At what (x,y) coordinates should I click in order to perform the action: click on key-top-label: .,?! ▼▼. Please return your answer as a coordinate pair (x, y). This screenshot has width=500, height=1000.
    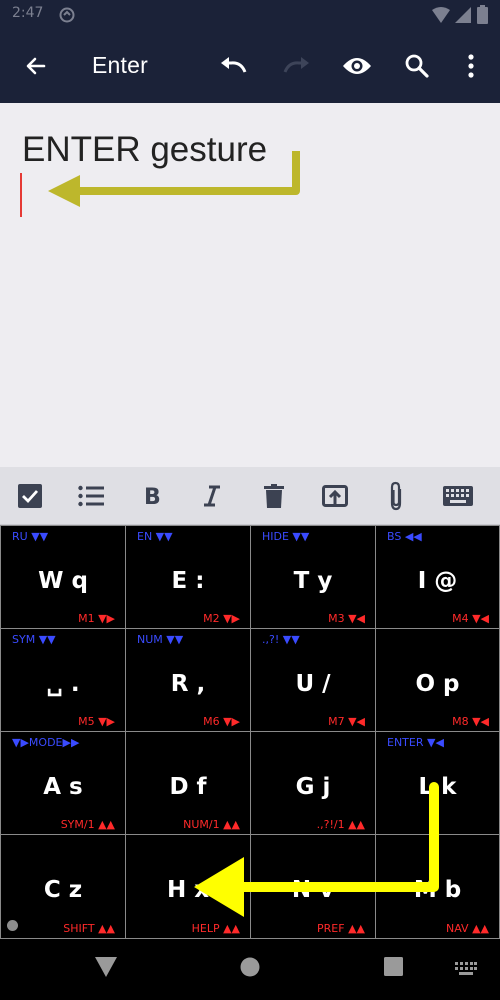
    Looking at the image, I should click on (281, 639).